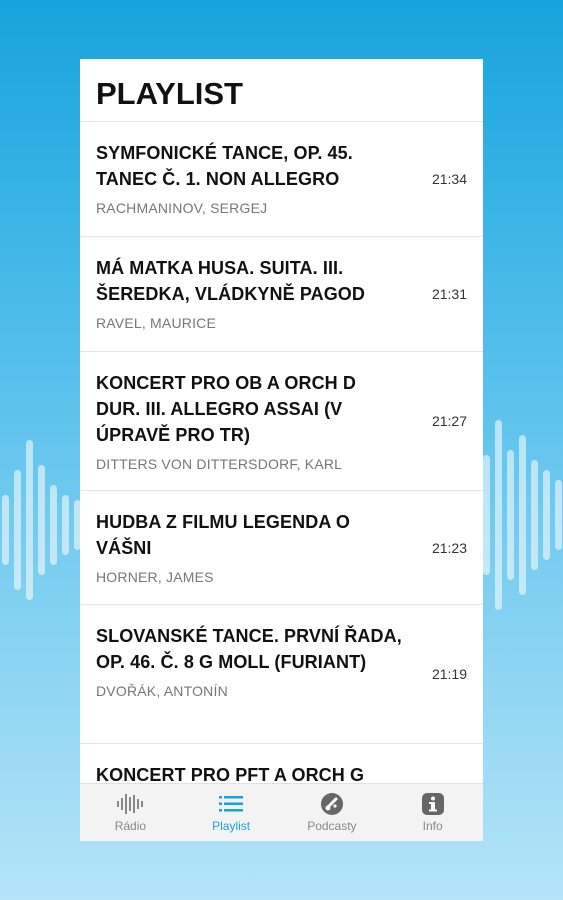  Describe the element at coordinates (332, 804) in the screenshot. I see `podcast-icon` at that location.